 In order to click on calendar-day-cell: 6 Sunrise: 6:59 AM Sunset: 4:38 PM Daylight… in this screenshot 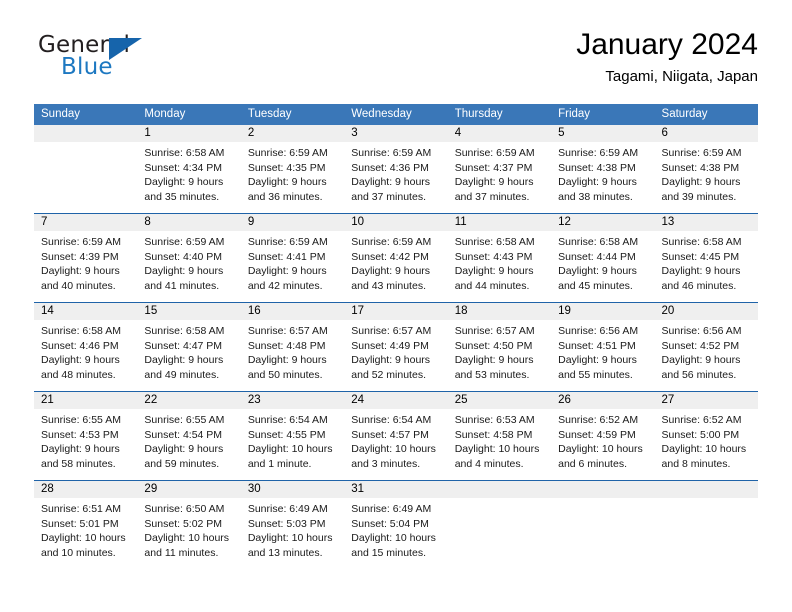, I will do `click(706, 169)`.